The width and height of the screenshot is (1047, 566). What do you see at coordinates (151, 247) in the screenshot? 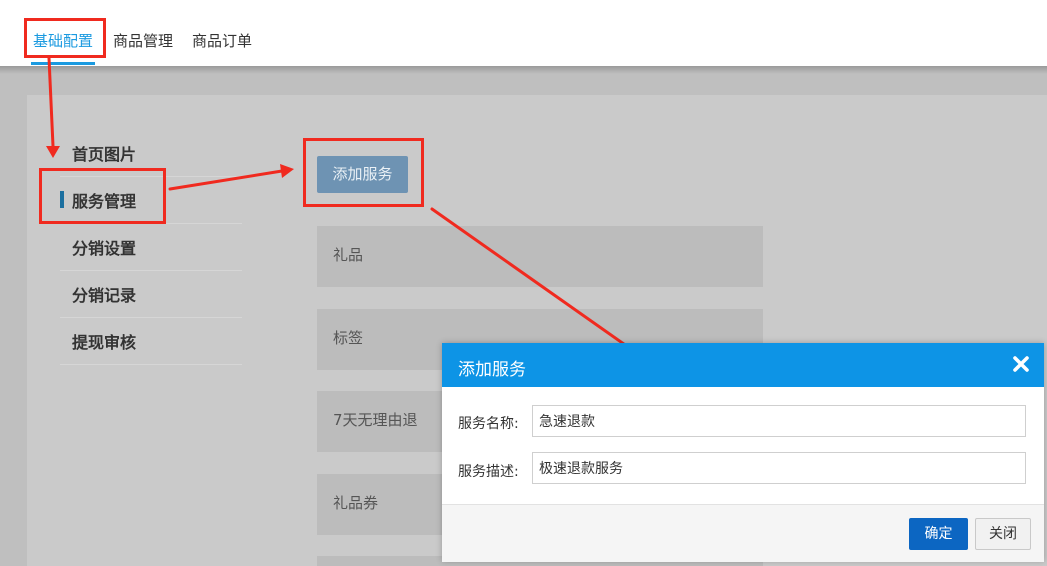
I see `sidebar-item-distribution-settings: 分销设置` at bounding box center [151, 247].